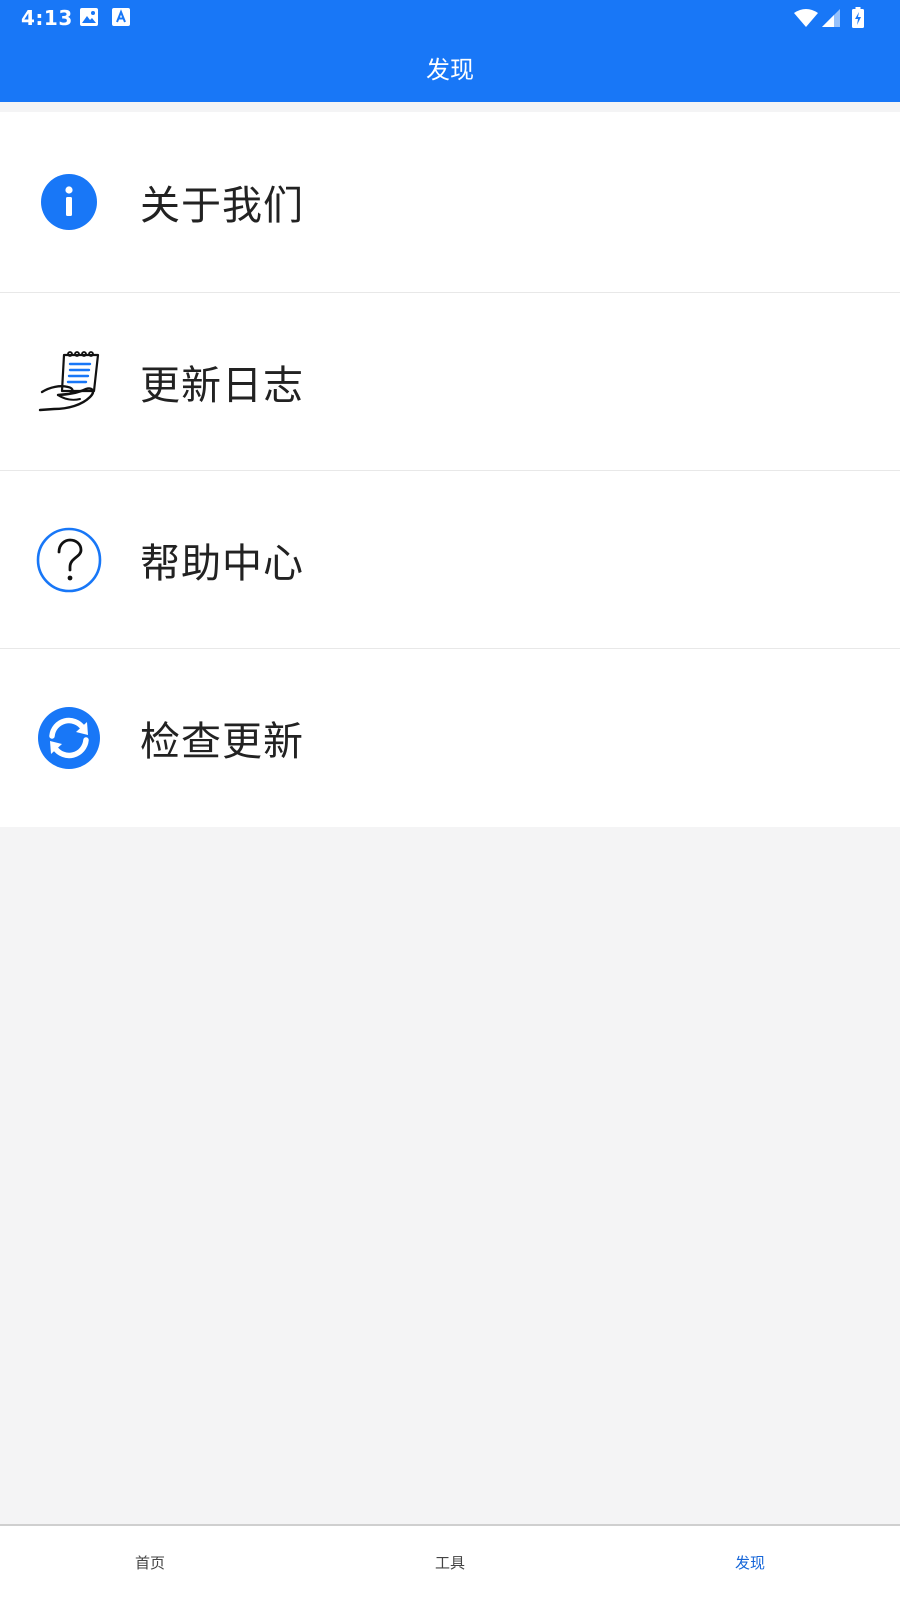 The image size is (900, 1600). What do you see at coordinates (450, 738) in the screenshot?
I see `menu-item-check-update: 检查更新` at bounding box center [450, 738].